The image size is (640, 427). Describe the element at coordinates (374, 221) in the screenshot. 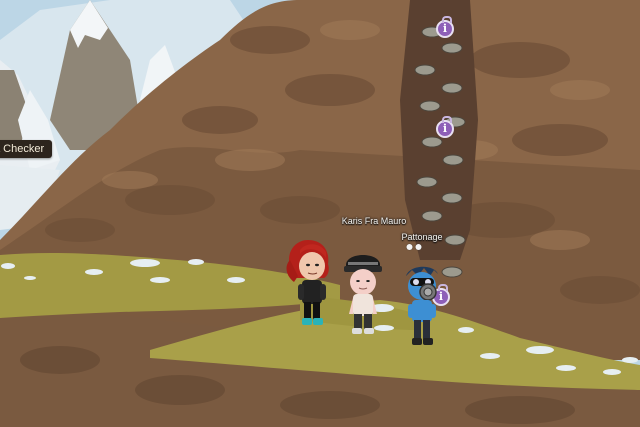

I see `player-name-karis: Karis Fra Mauro` at that location.